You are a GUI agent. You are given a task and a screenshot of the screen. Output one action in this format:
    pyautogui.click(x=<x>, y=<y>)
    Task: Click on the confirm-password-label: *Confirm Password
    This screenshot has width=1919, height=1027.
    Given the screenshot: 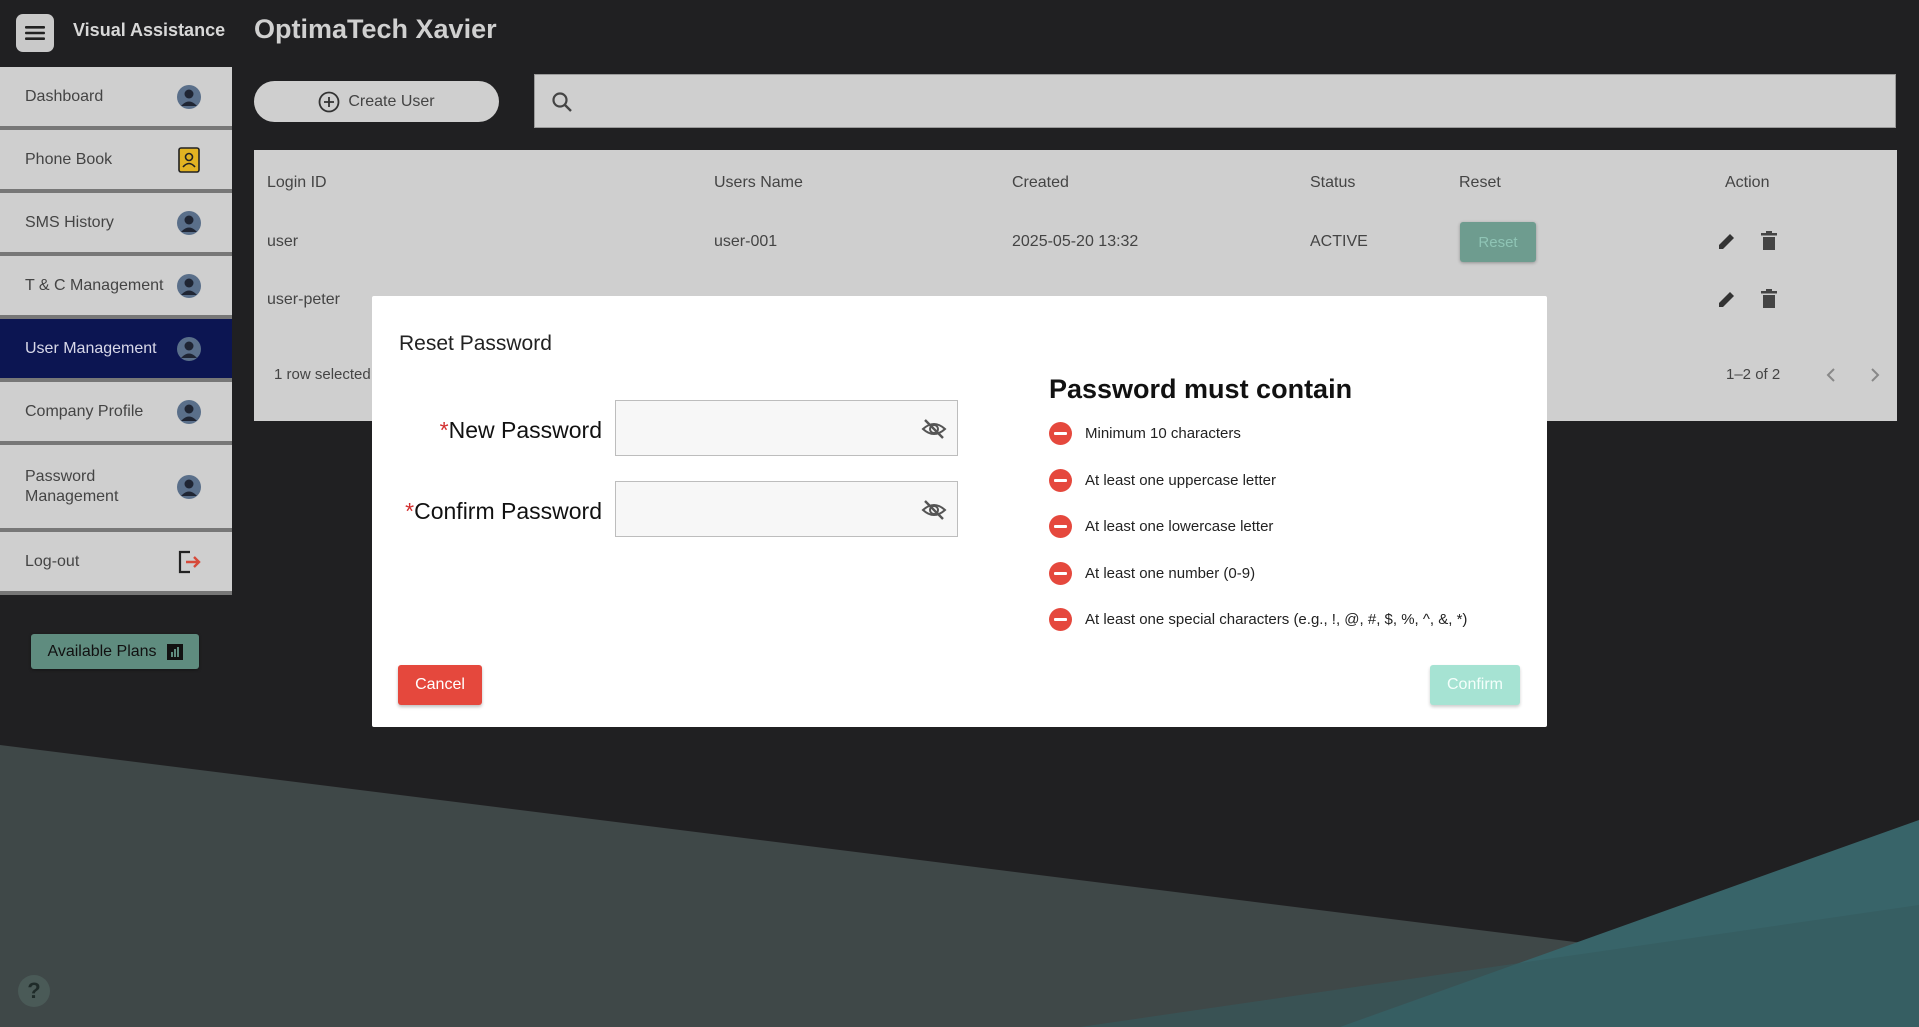 What is the action you would take?
    pyautogui.click(x=487, y=511)
    